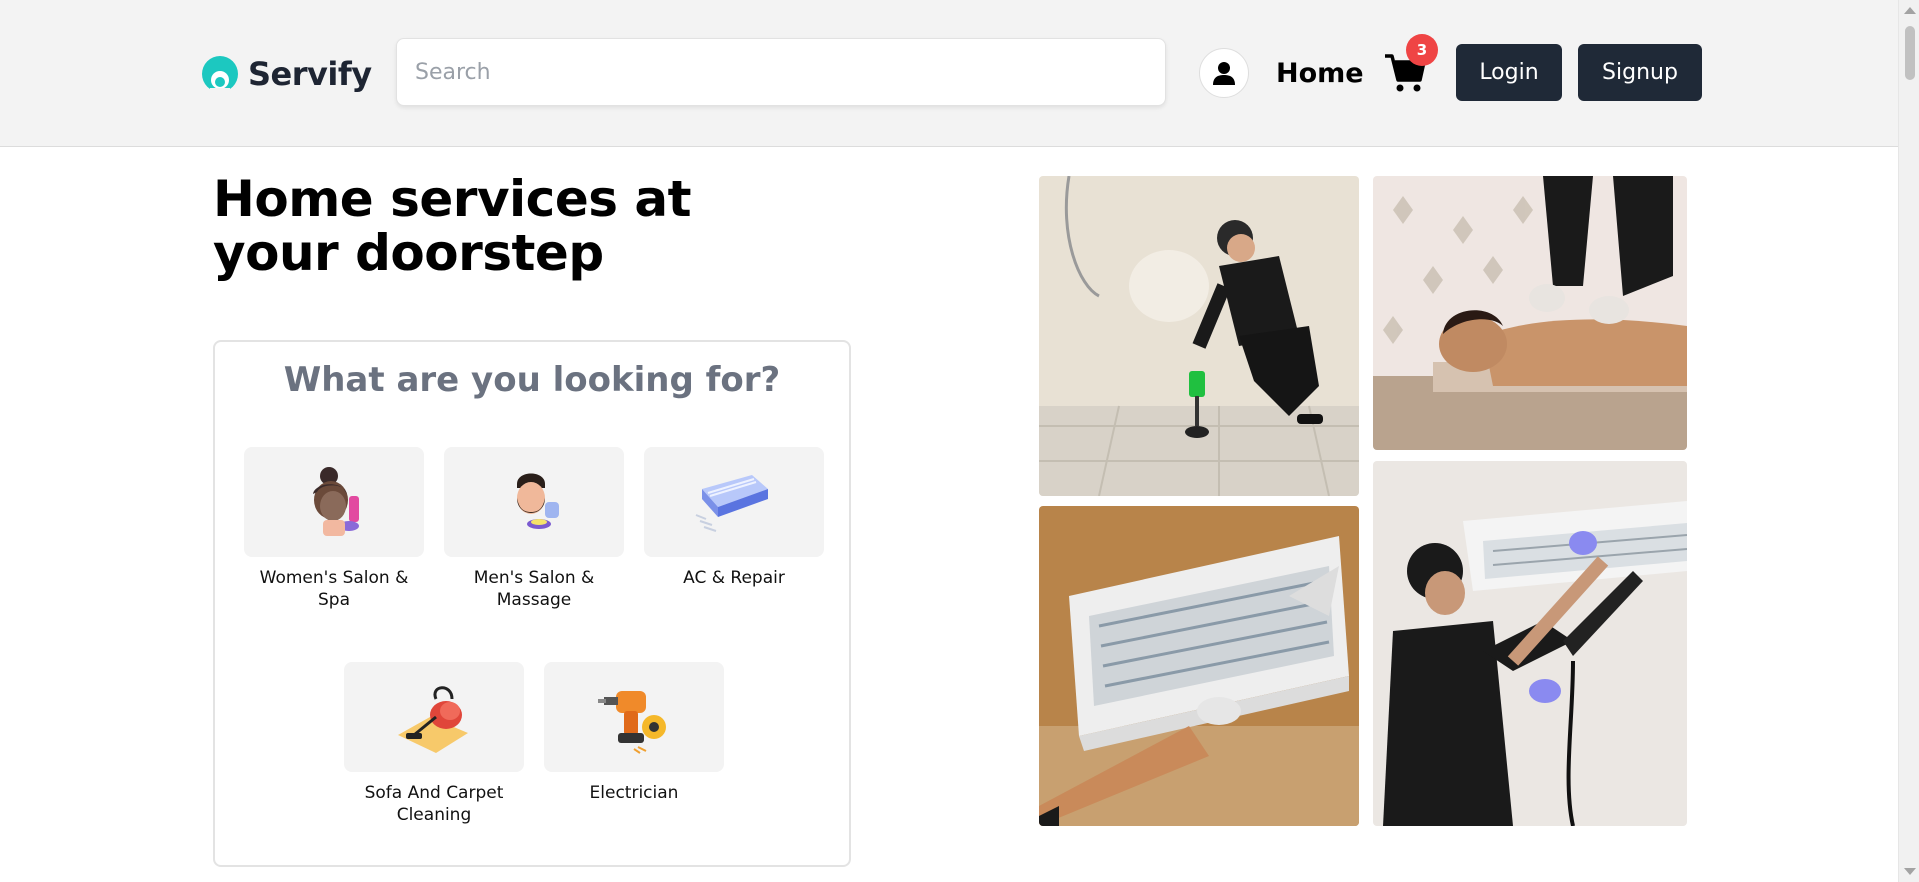 The width and height of the screenshot is (1919, 882). I want to click on profile-button, so click(1224, 73).